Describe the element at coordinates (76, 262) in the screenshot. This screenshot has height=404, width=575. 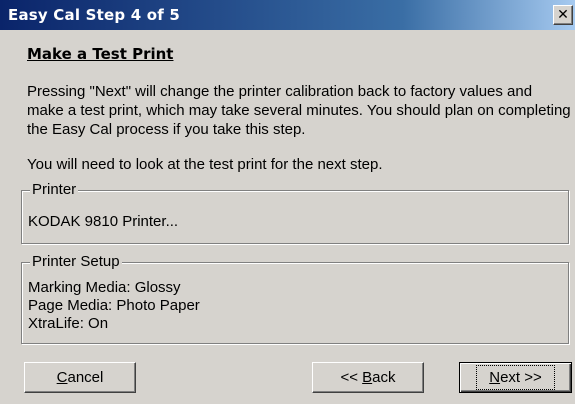
I see `printer-setup-group-label: Printer Setup` at that location.